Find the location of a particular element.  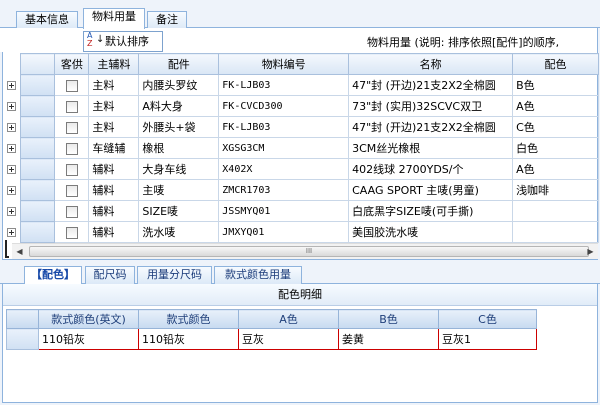

color-cell: A色 is located at coordinates (555, 169).